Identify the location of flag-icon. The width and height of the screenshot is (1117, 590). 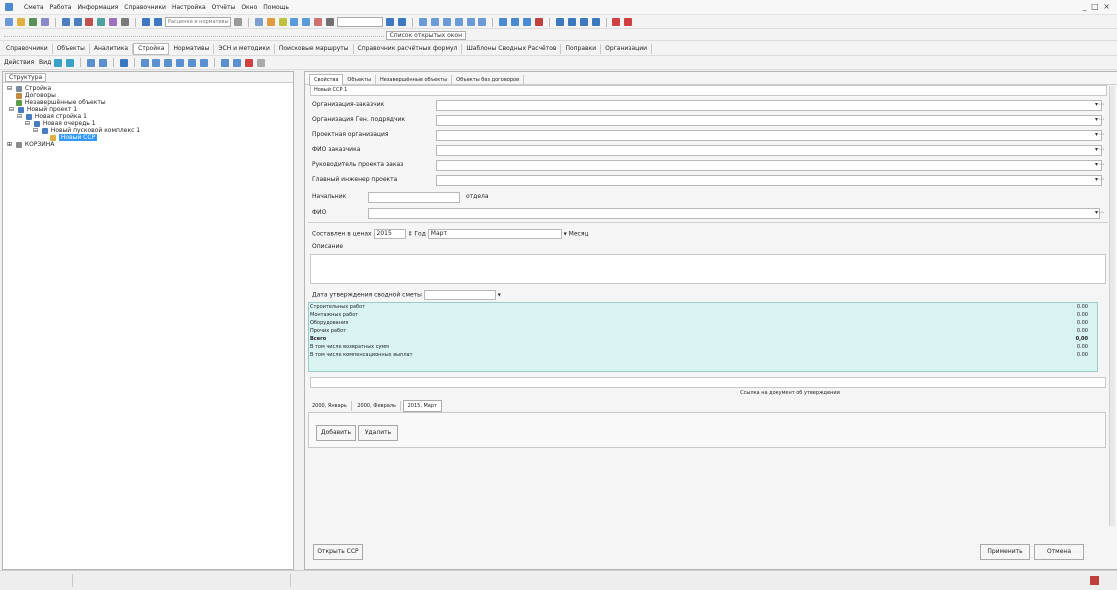
(282, 22).